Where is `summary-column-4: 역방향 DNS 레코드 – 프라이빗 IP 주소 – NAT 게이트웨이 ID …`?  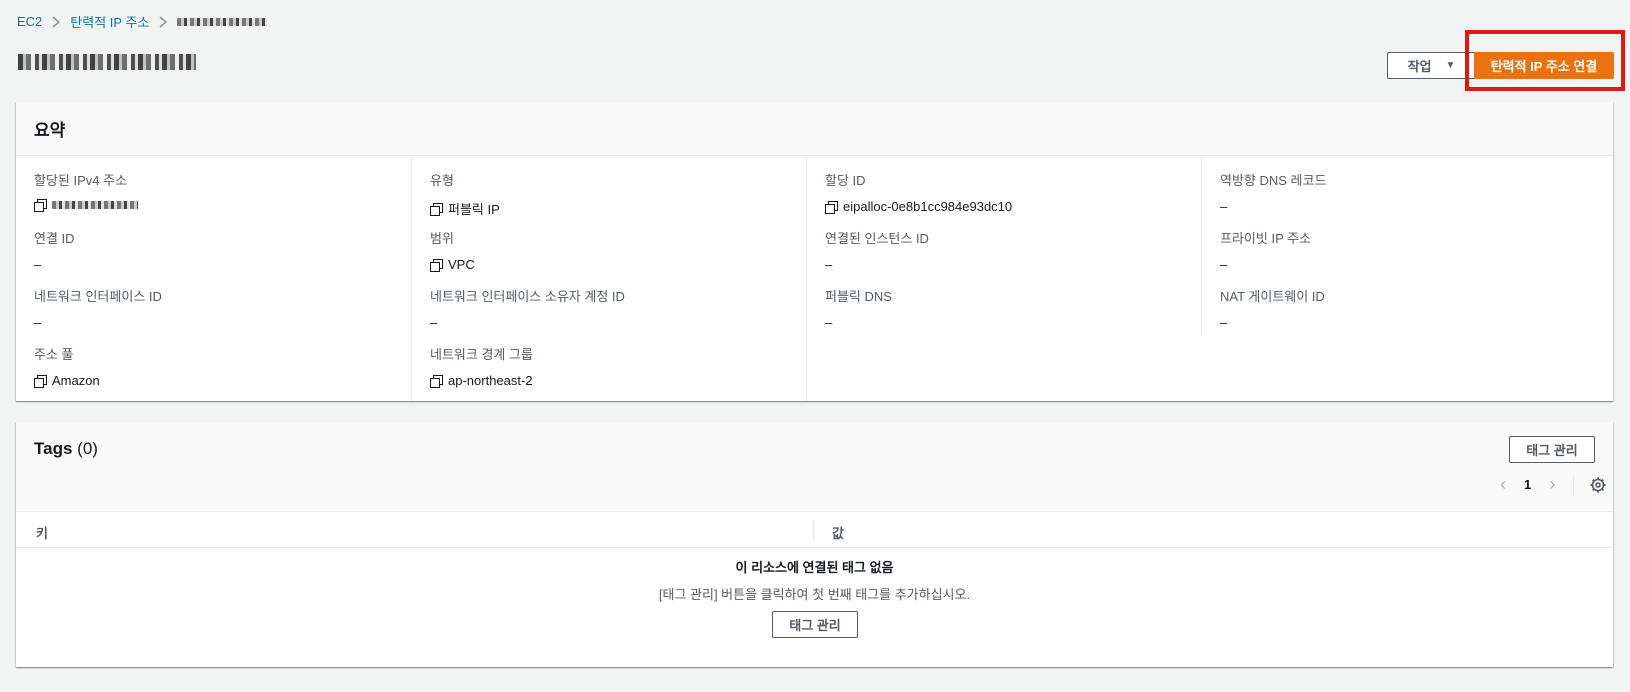
summary-column-4: 역방향 DNS 레코드 – 프라이빗 IP 주소 – NAT 게이트웨이 ID … is located at coordinates (1398, 246).